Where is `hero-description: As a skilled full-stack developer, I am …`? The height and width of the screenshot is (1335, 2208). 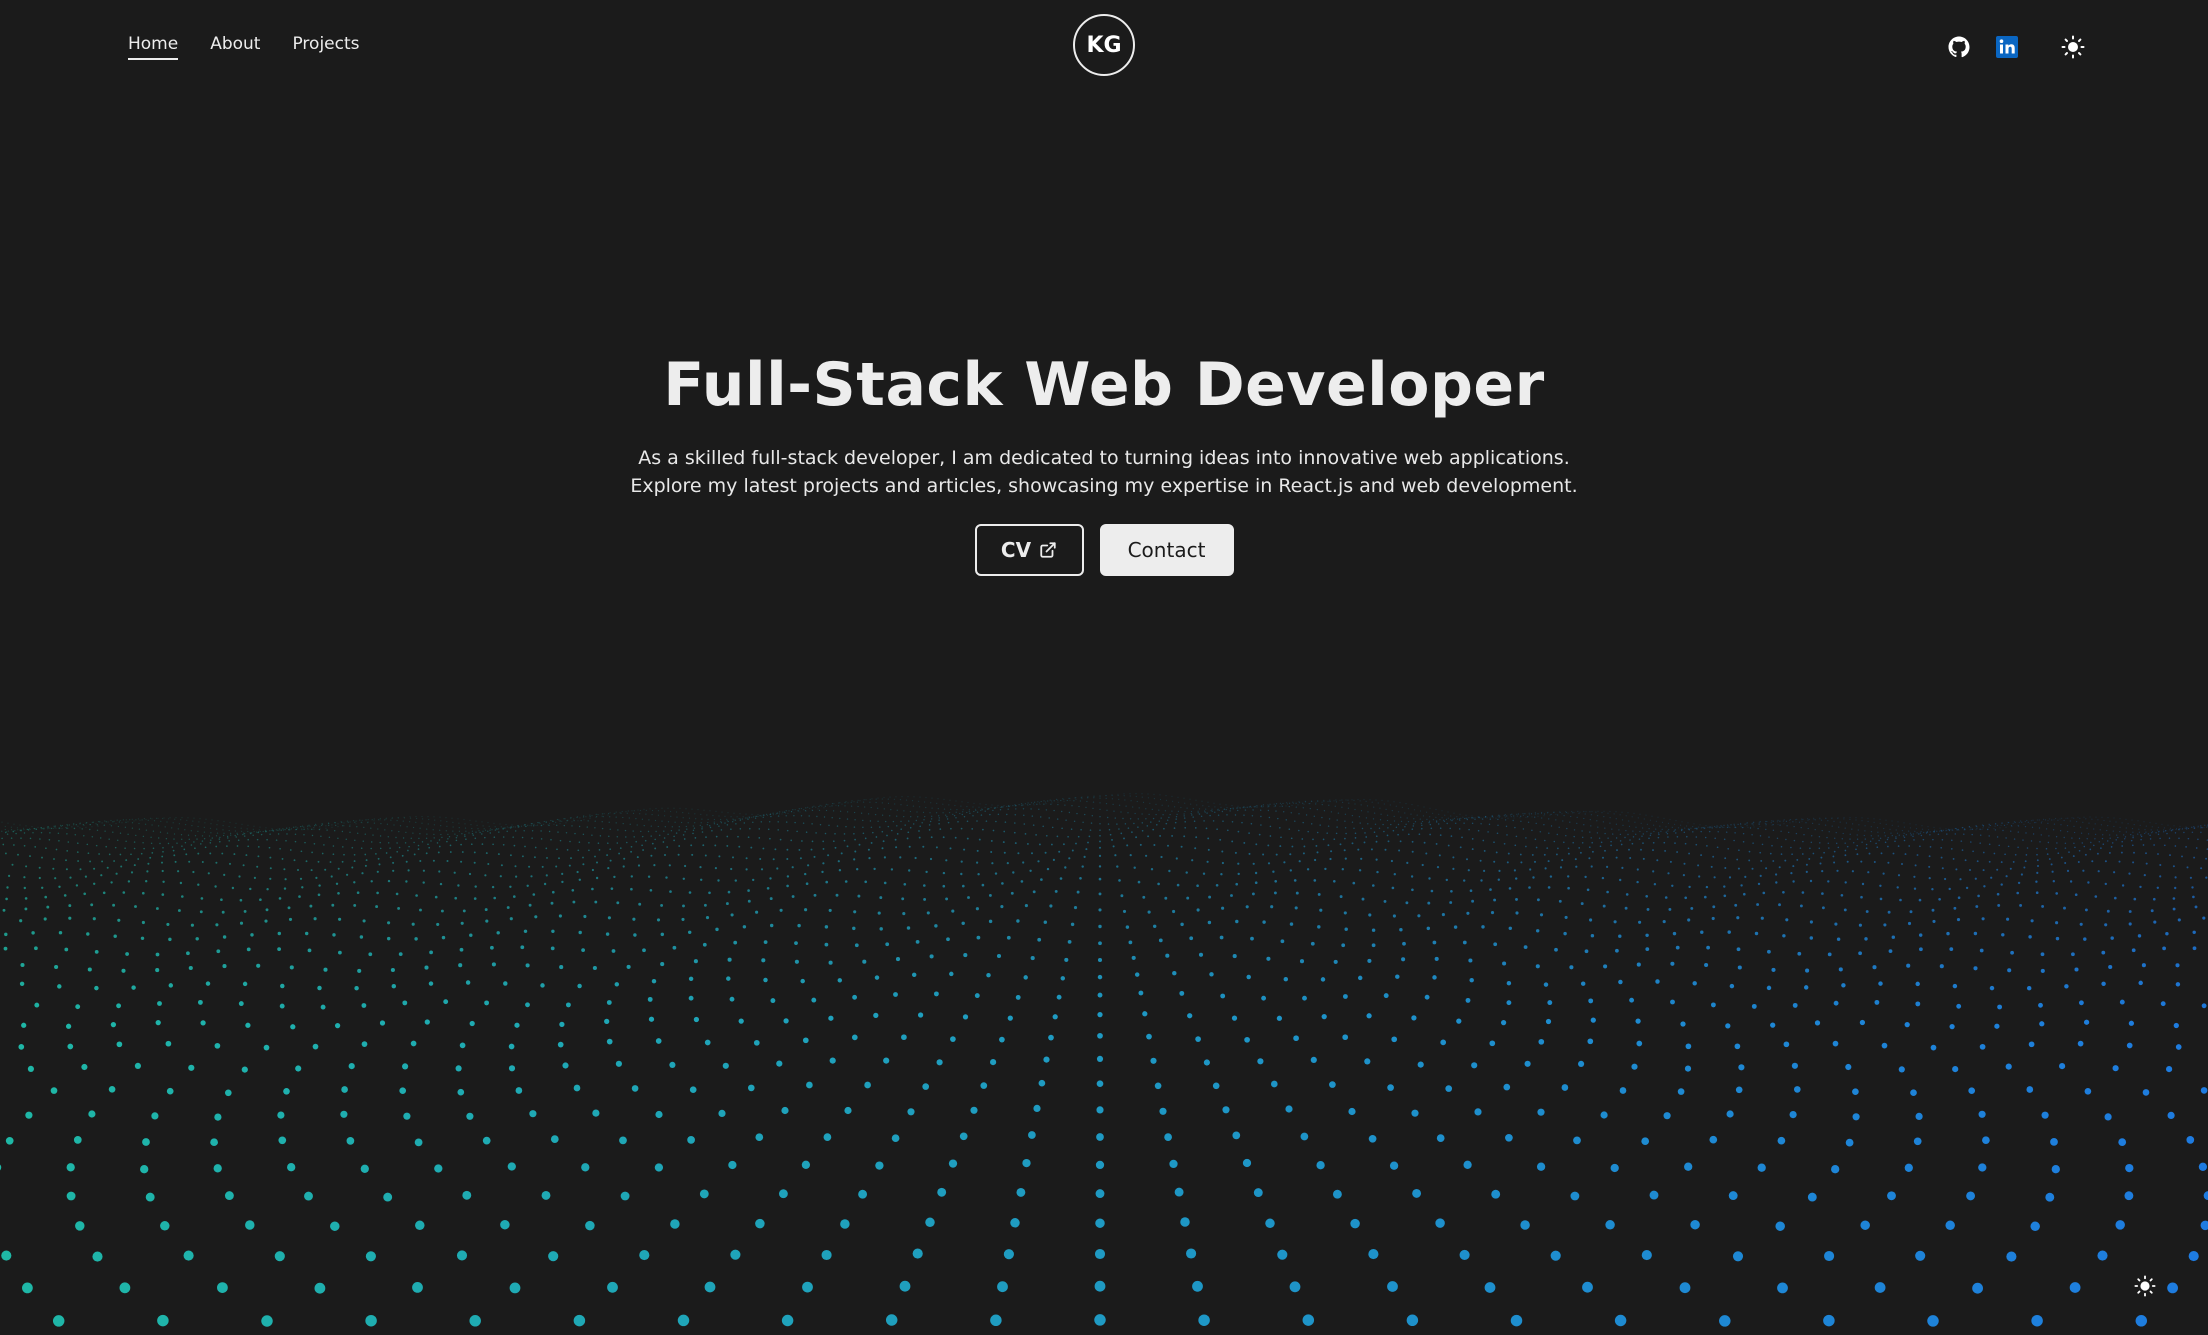 hero-description: As a skilled full-stack developer, I am … is located at coordinates (1104, 472).